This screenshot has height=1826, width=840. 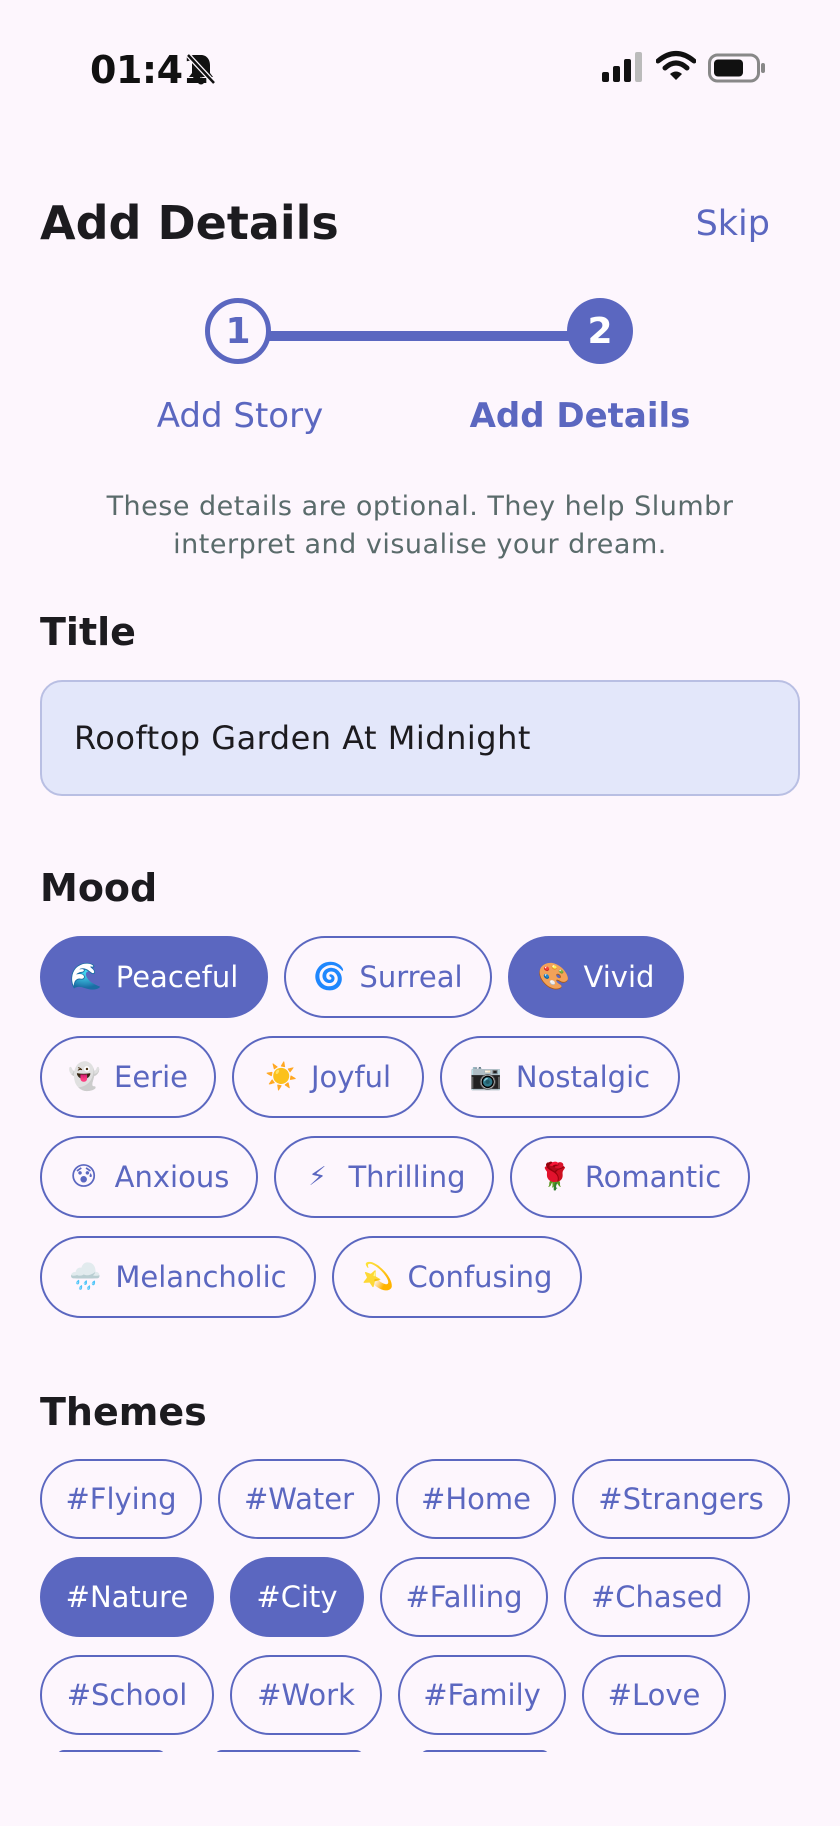 What do you see at coordinates (482, 1695) in the screenshot?
I see `theme-chip-family: #Family` at bounding box center [482, 1695].